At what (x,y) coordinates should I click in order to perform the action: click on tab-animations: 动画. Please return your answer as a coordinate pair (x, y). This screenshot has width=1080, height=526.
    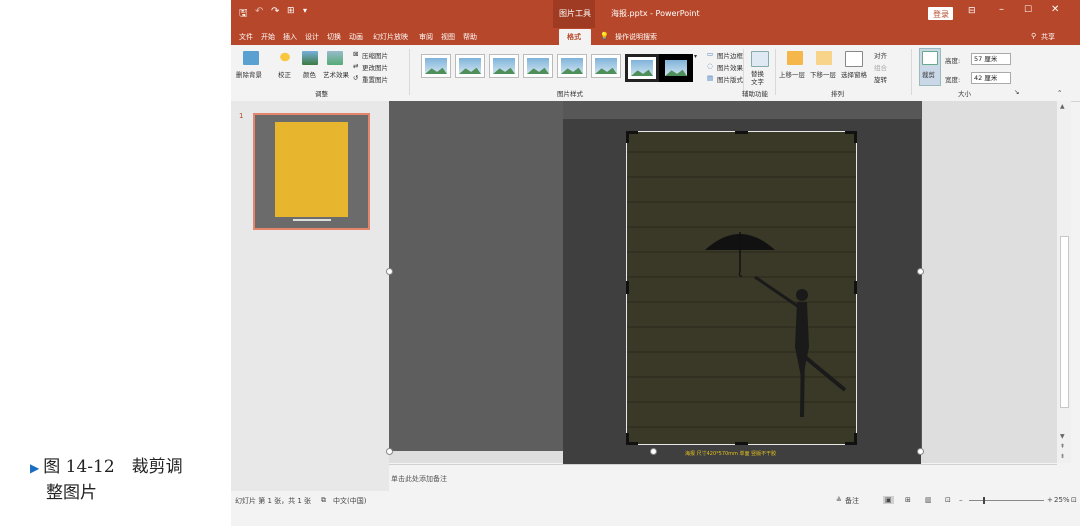
    Looking at the image, I should click on (356, 37).